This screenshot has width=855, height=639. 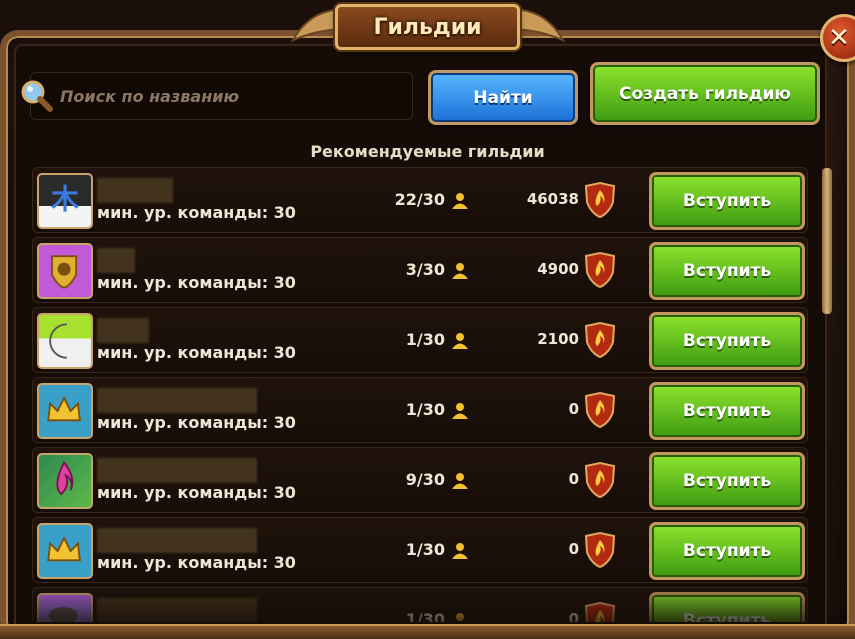 I want to click on window-title: Гильдии, so click(x=427, y=27).